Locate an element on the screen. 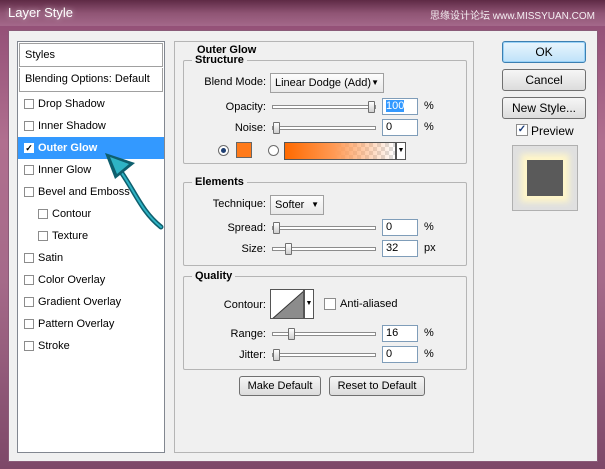 This screenshot has width=605, height=469. range-slider is located at coordinates (324, 334).